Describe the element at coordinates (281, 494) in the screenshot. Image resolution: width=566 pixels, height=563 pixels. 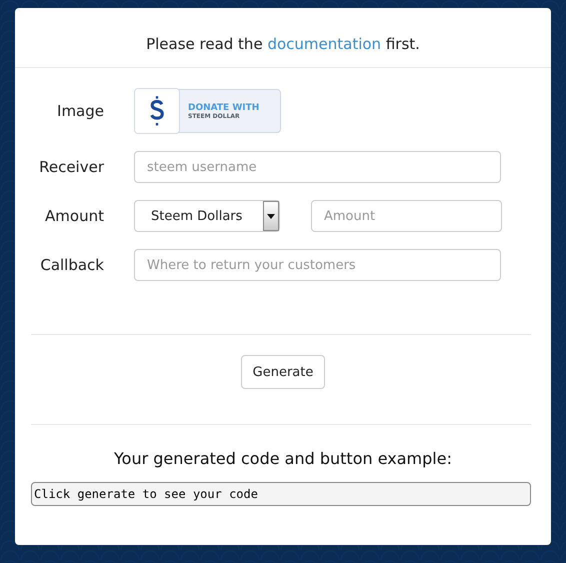
I see `code-box: Click generate to see your code` at that location.